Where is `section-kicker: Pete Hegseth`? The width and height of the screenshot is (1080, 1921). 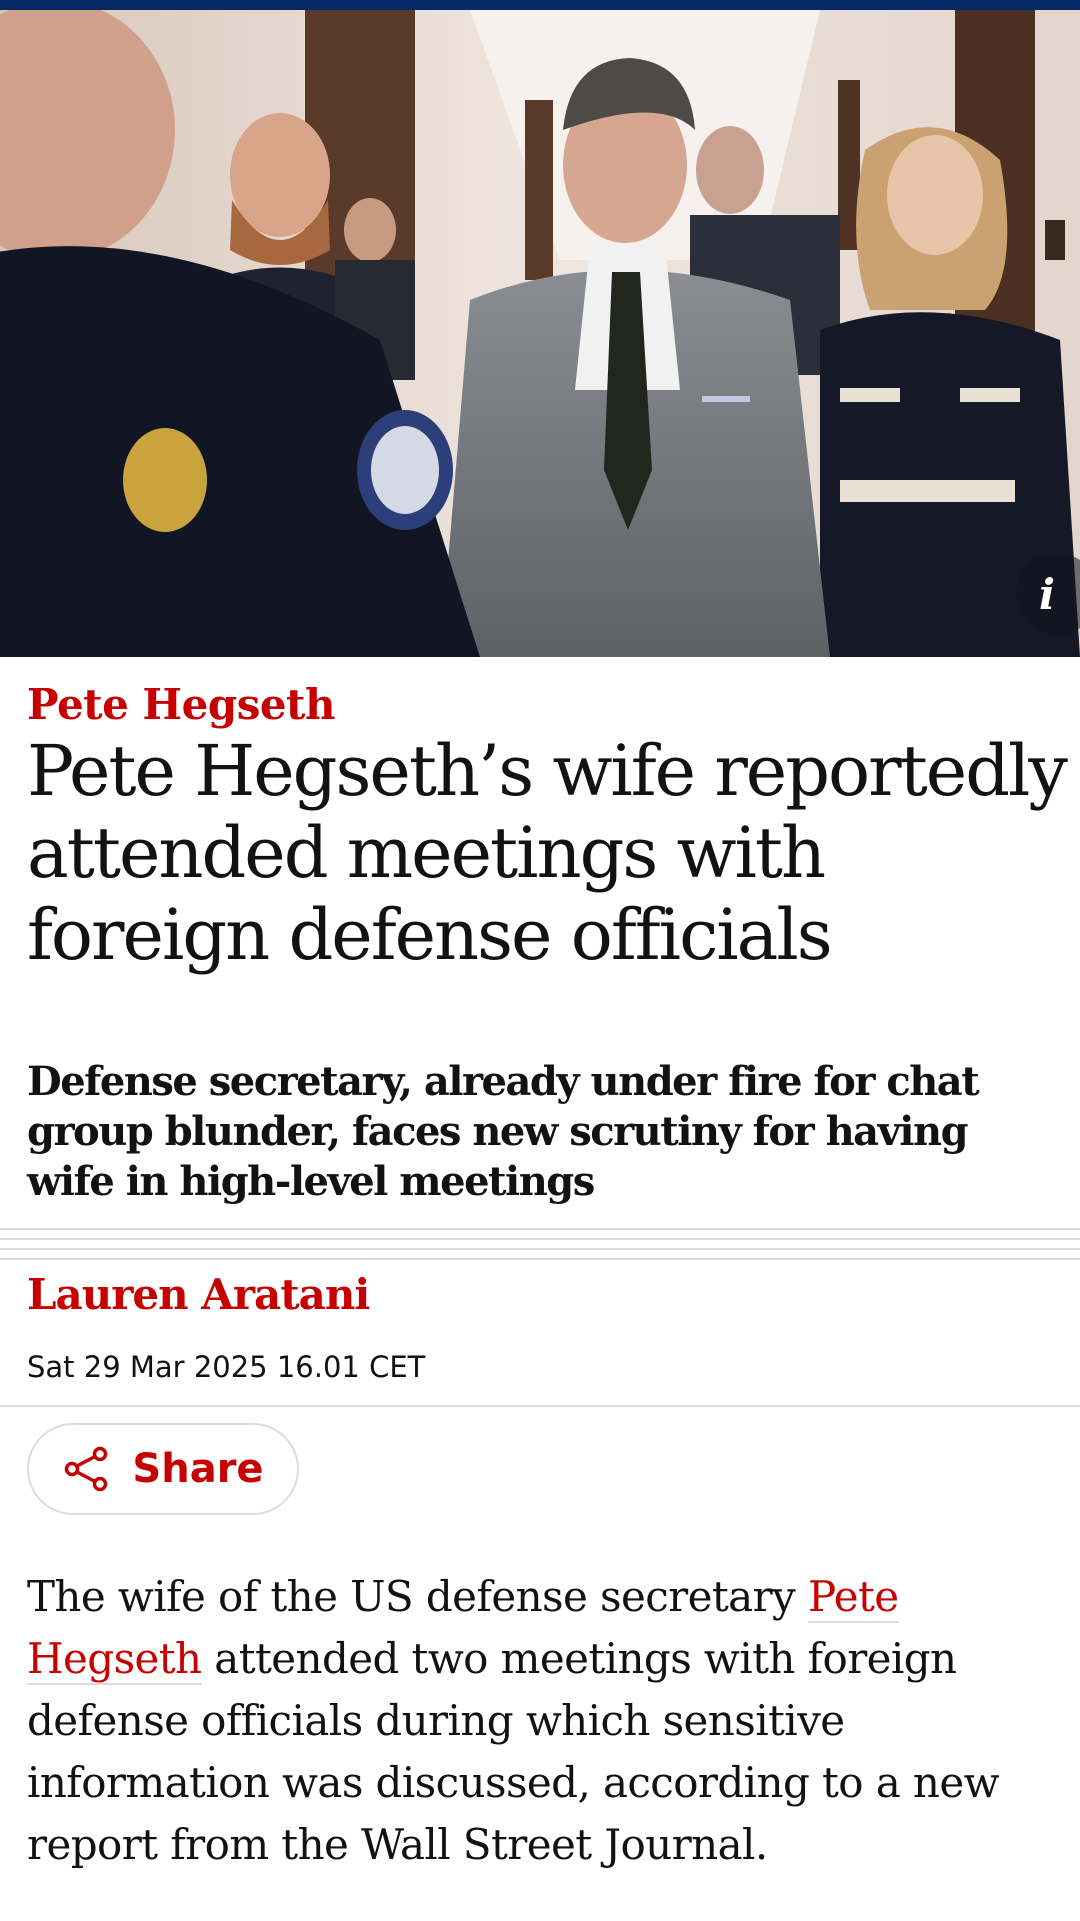 section-kicker: Pete Hegseth is located at coordinates (181, 704).